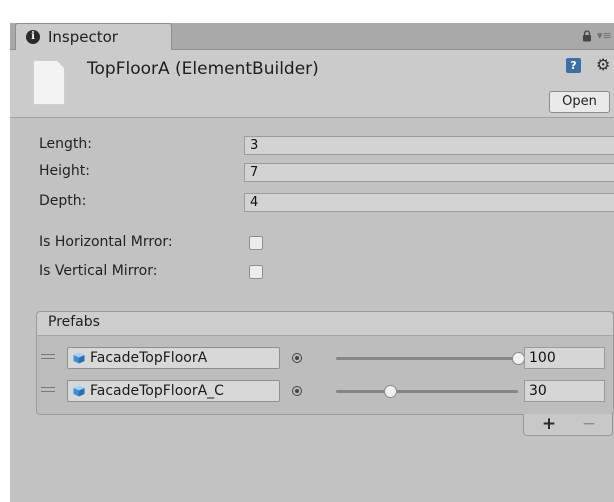 The image size is (614, 502). I want to click on prefab-object-field: FacadeTopFloorA, so click(173, 358).